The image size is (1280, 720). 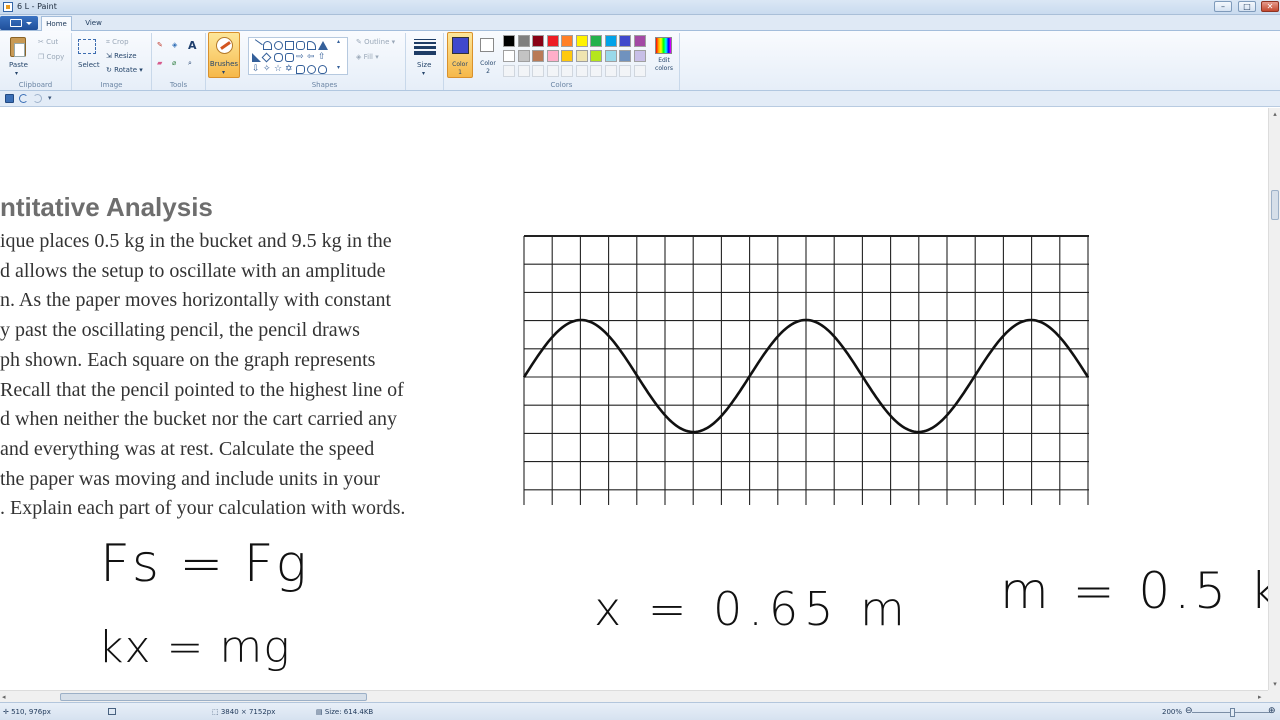 I want to click on callout-shape-icon, so click(x=300, y=69).